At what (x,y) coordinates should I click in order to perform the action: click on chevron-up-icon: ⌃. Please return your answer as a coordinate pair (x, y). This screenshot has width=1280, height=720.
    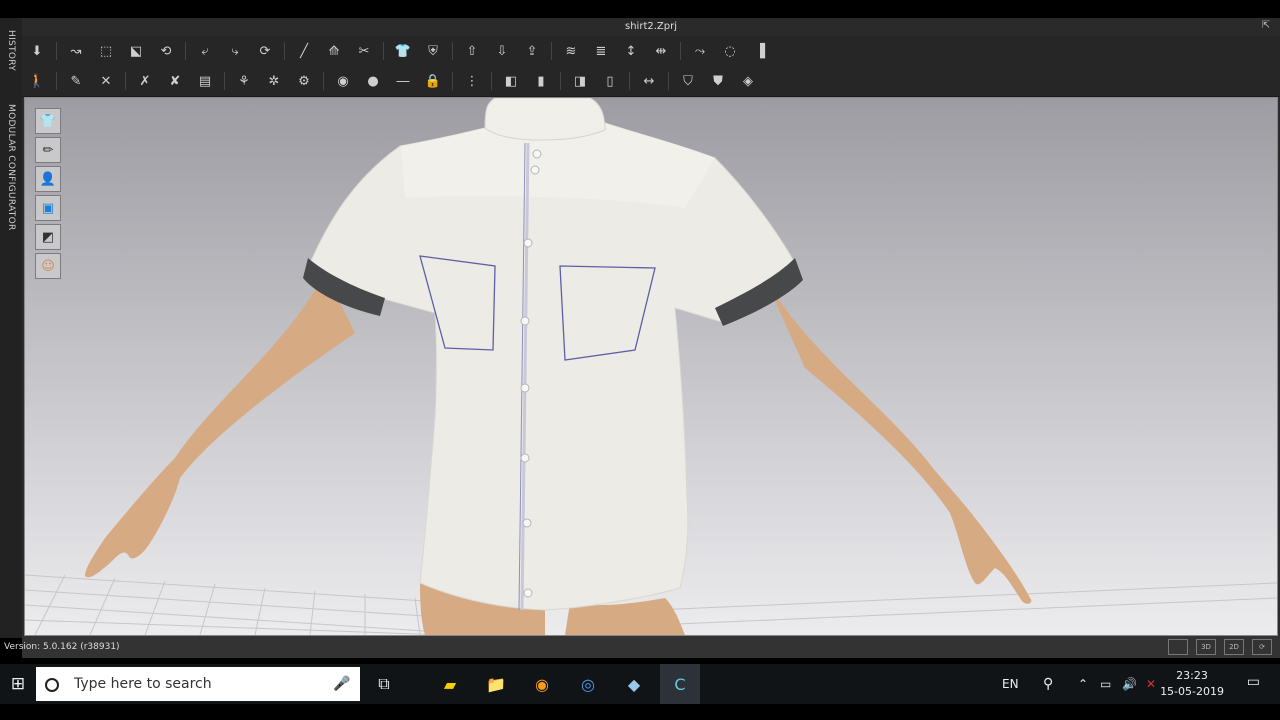
    Looking at the image, I should click on (1083, 684).